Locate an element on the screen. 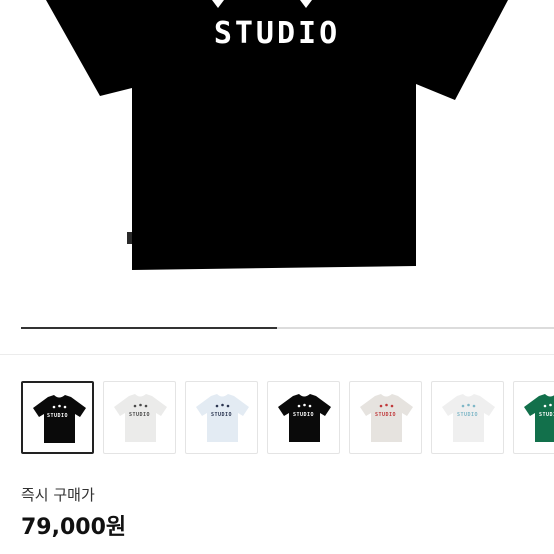 Image resolution: width=554 pixels, height=554 pixels. shirt-print-text: STUDIO is located at coordinates (277, 33).